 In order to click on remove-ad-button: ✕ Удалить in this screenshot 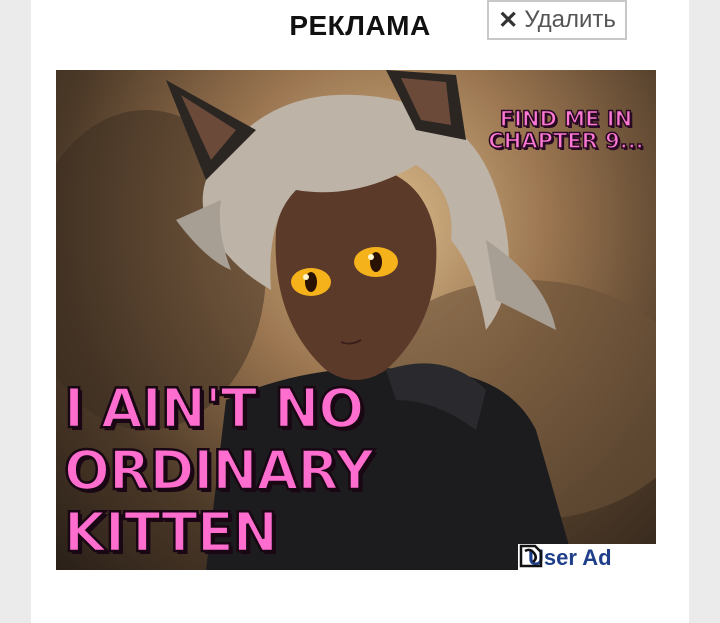, I will do `click(557, 20)`.